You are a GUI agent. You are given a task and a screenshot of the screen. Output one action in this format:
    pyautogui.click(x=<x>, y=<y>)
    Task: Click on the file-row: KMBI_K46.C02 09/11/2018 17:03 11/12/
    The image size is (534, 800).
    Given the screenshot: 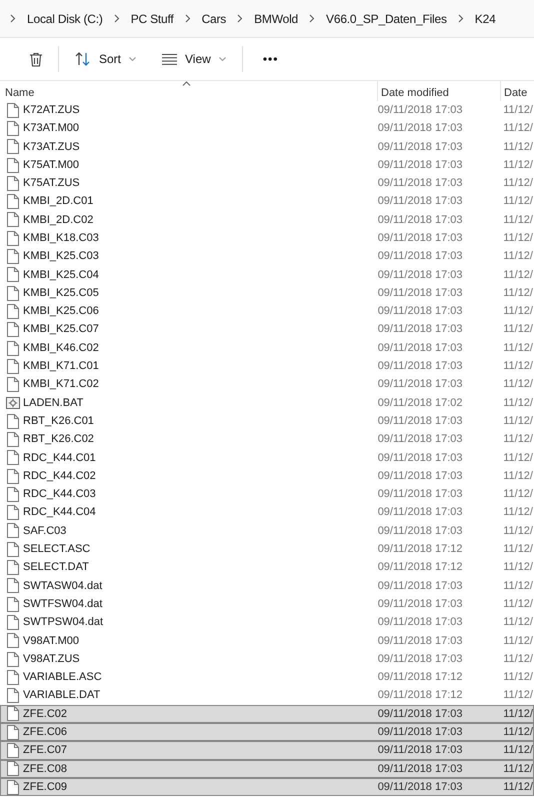 What is the action you would take?
    pyautogui.click(x=267, y=348)
    